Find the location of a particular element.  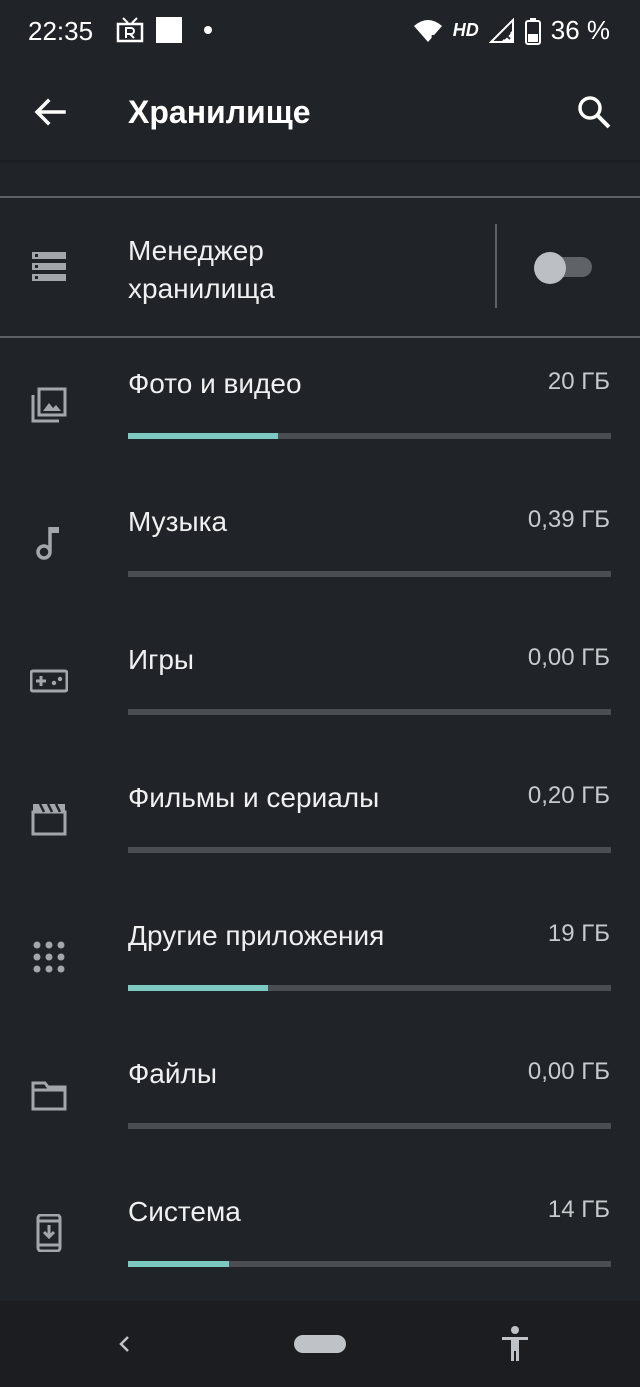

category-label: Игры is located at coordinates (161, 659).